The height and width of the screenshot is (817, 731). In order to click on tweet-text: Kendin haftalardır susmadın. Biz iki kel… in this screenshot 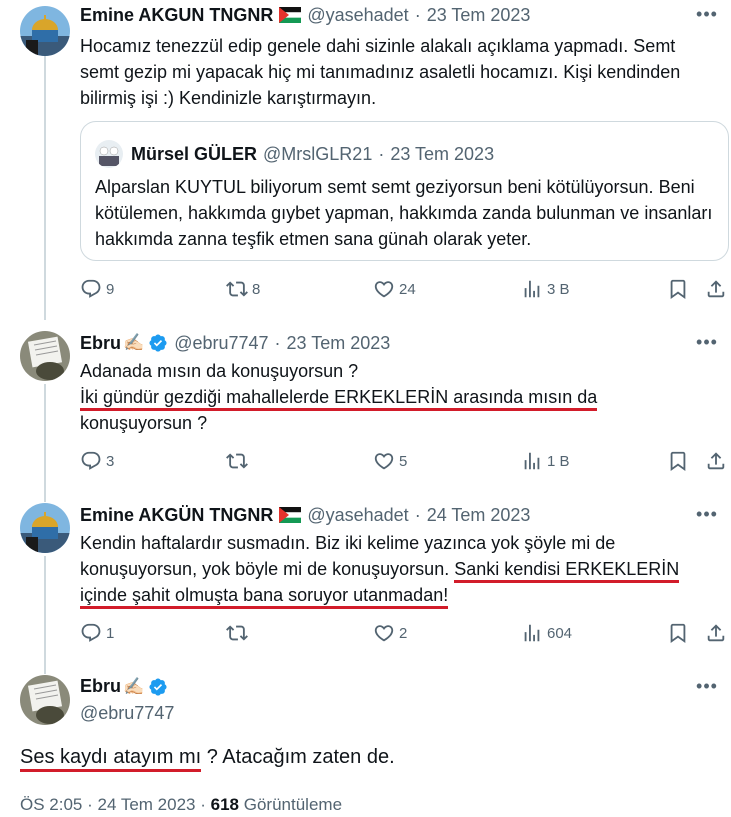, I will do `click(395, 569)`.